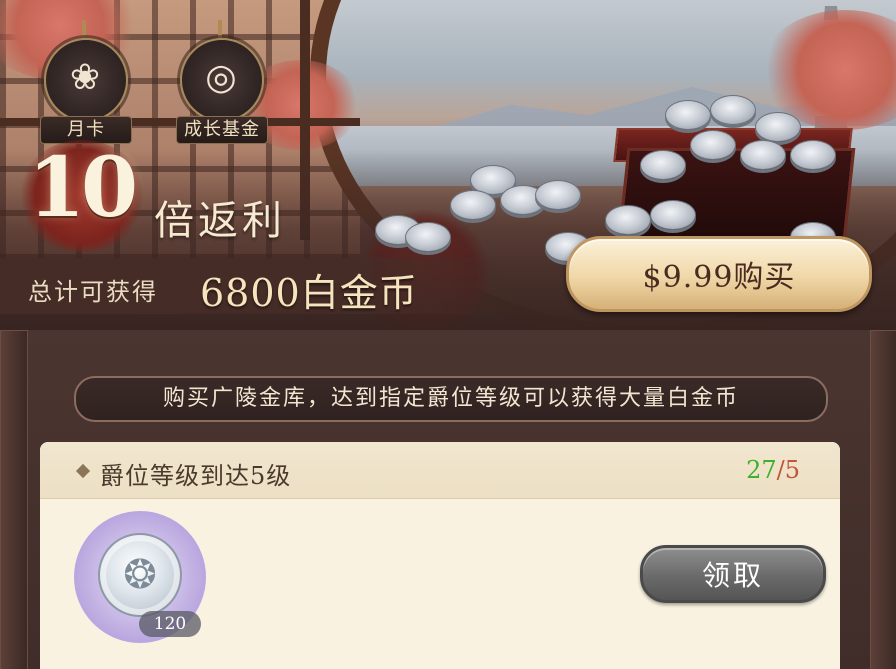  I want to click on progress-target: 5, so click(792, 470).